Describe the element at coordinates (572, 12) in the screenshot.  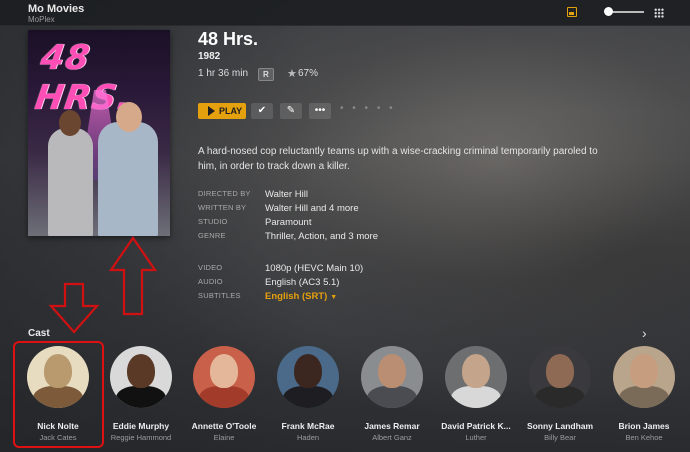
I see `background-art-icon` at that location.